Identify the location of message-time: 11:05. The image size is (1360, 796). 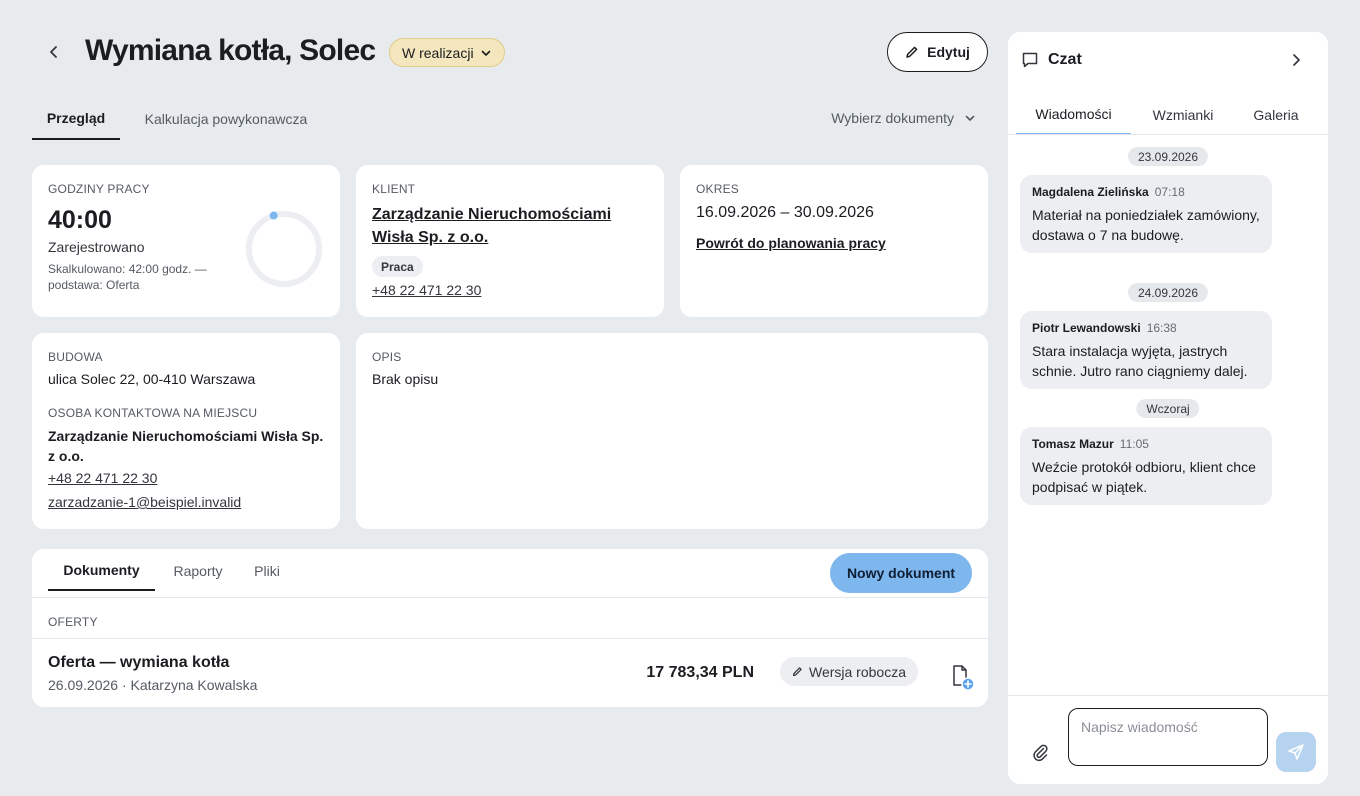
(1134, 444).